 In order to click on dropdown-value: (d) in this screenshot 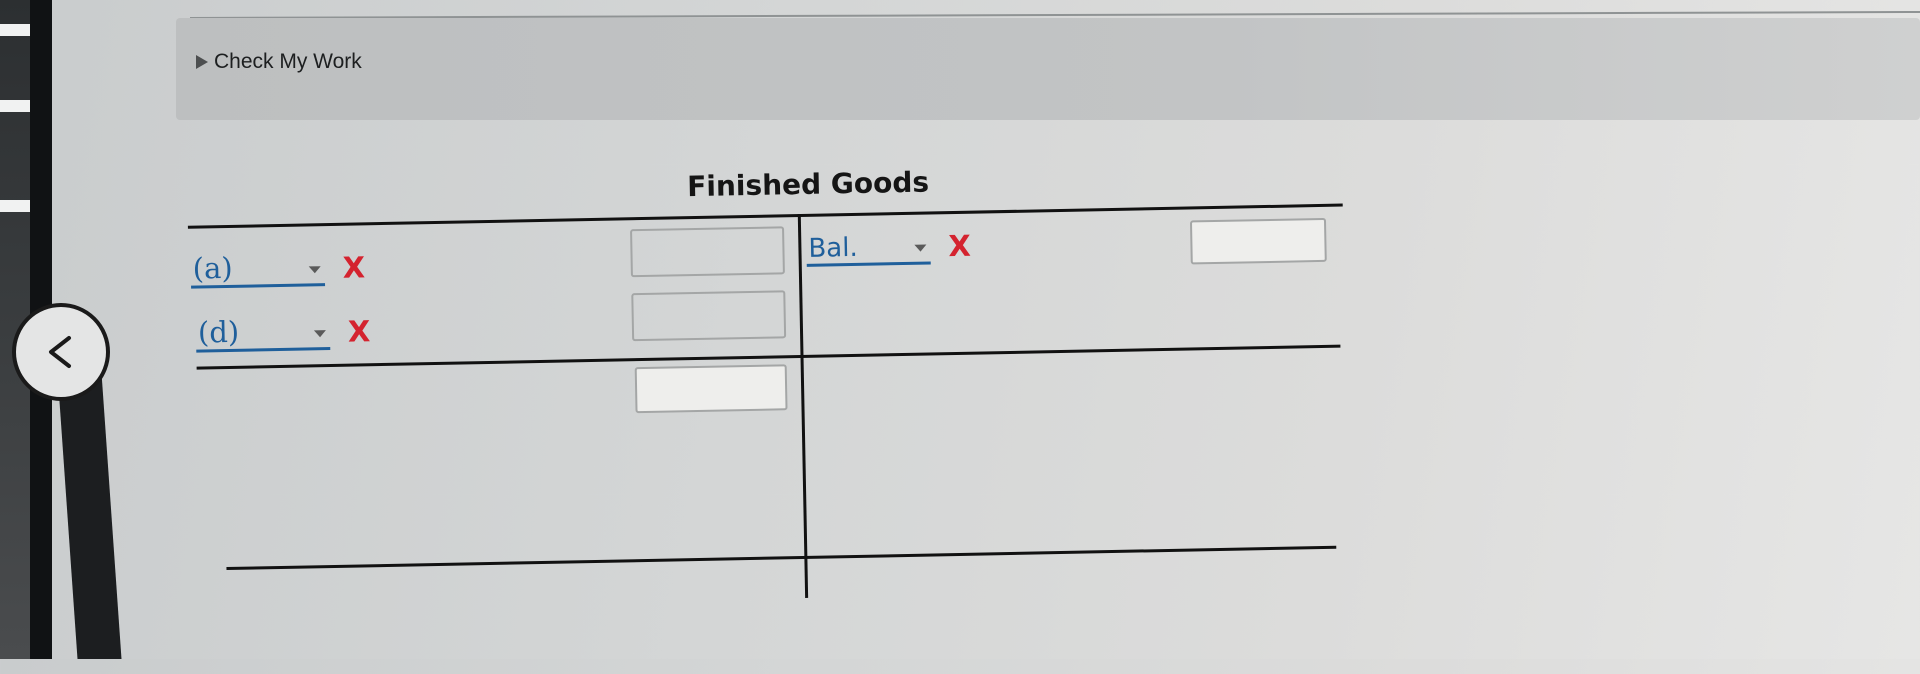, I will do `click(218, 332)`.